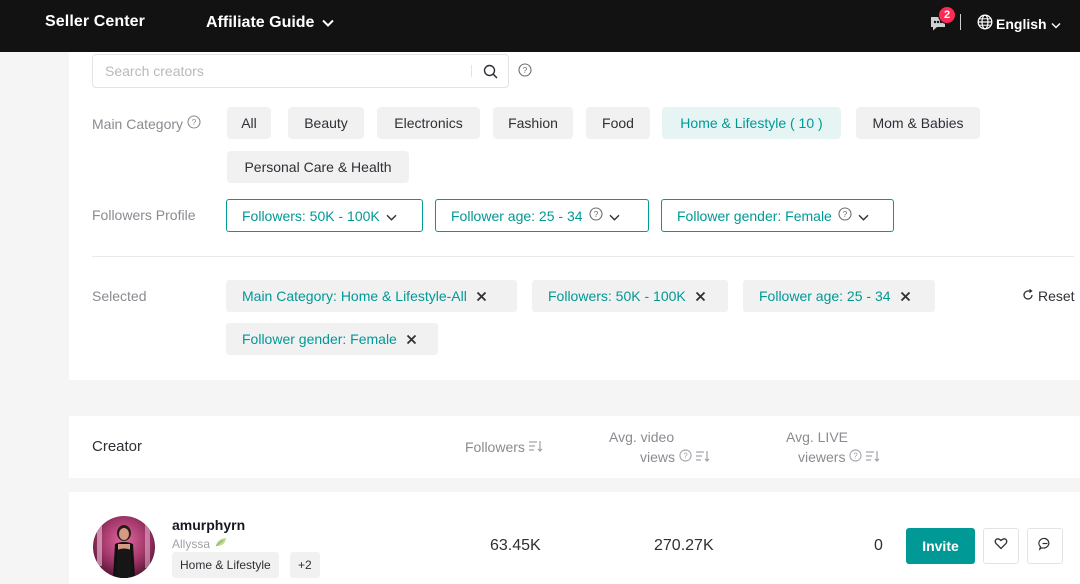 This screenshot has height=584, width=1080. I want to click on chat-icon, so click(1045, 546).